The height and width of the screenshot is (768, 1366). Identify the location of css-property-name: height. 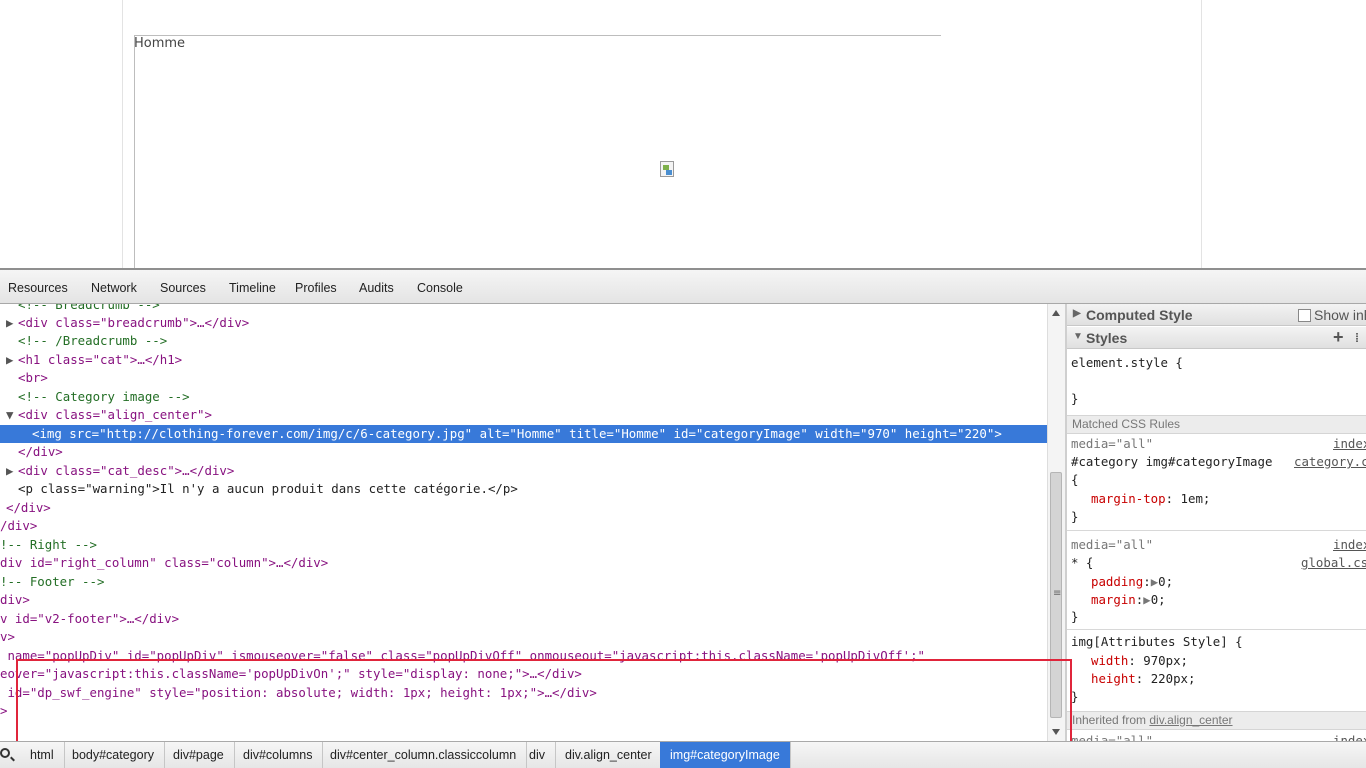
(1113, 678).